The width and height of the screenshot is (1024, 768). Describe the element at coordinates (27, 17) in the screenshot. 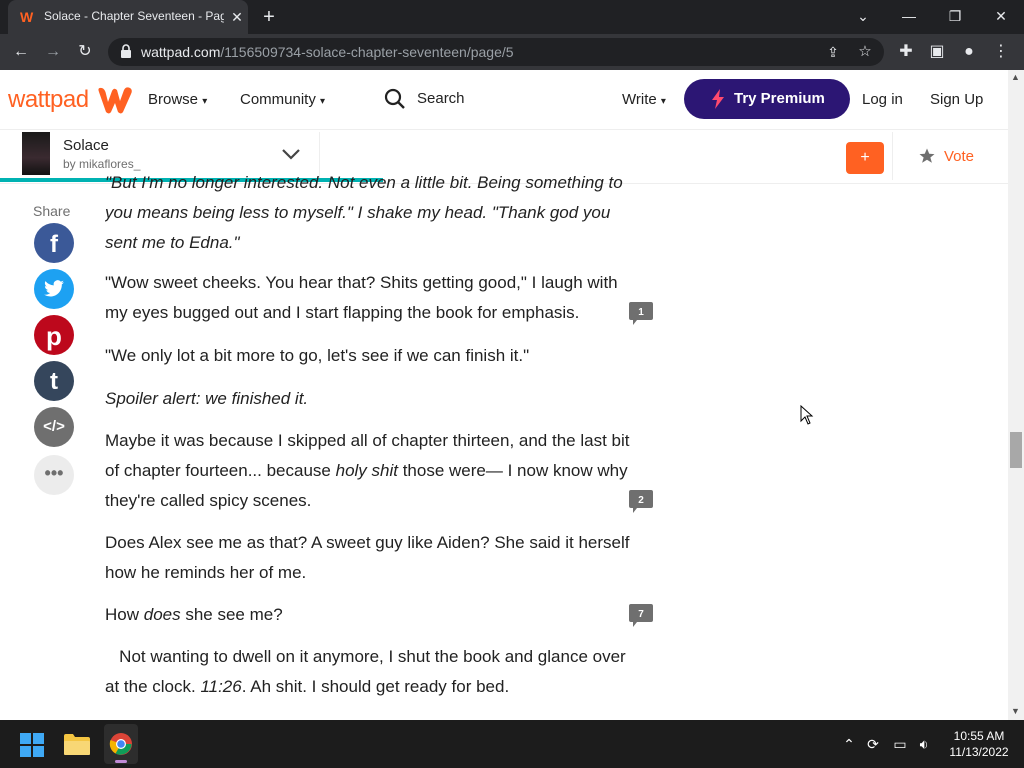

I see `wattpad-favicon-icon: W` at that location.